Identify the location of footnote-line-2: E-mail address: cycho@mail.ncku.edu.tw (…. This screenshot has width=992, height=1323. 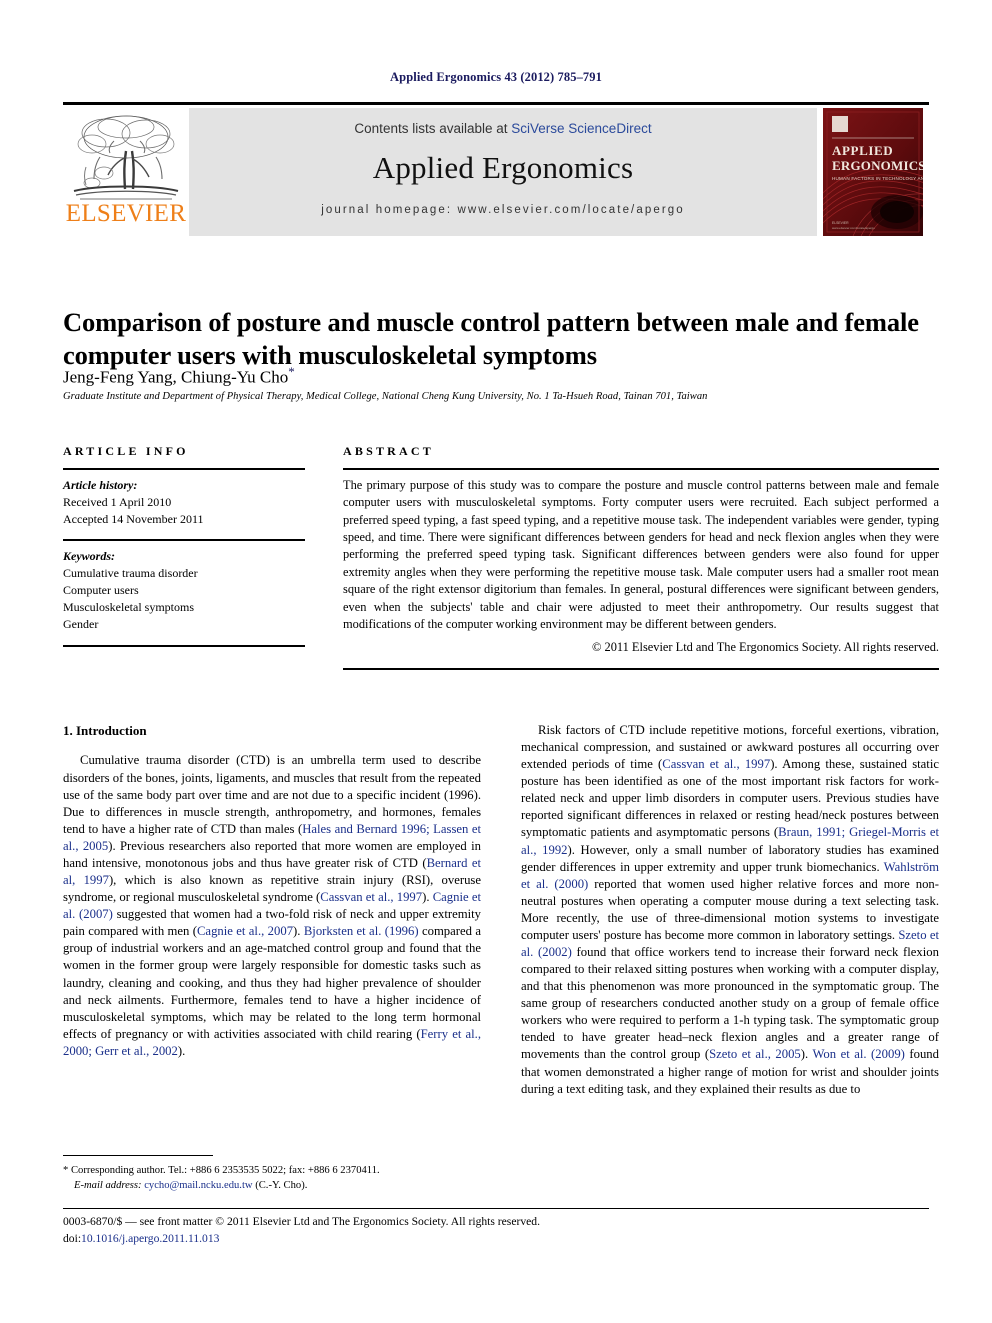
(272, 1185).